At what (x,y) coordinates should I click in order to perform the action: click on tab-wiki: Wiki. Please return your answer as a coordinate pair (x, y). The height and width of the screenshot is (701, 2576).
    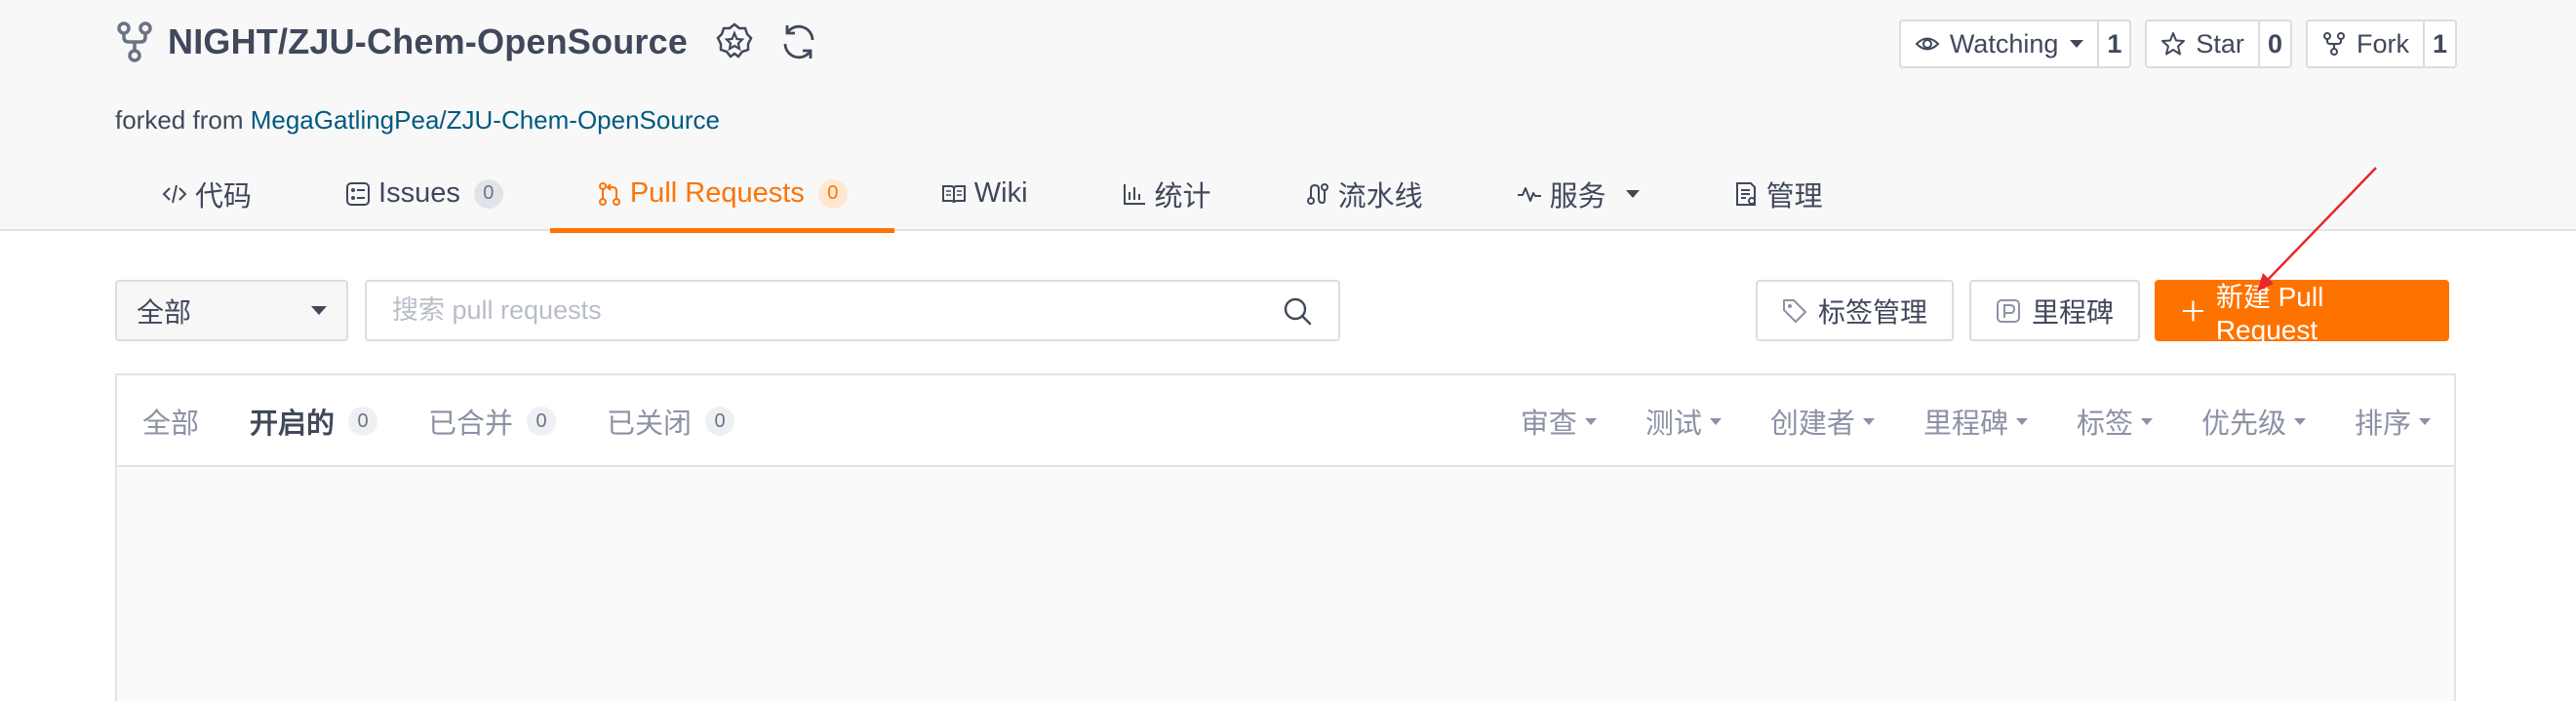
    Looking at the image, I should click on (984, 194).